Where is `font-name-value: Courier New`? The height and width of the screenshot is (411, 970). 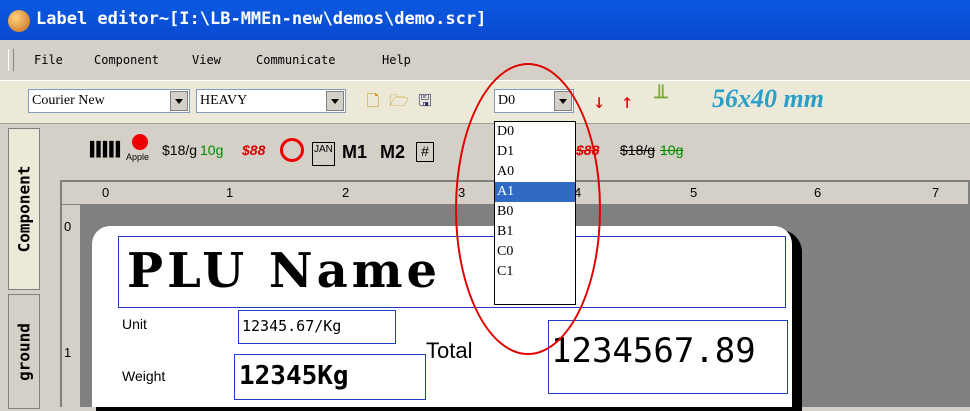 font-name-value: Courier New is located at coordinates (68, 100).